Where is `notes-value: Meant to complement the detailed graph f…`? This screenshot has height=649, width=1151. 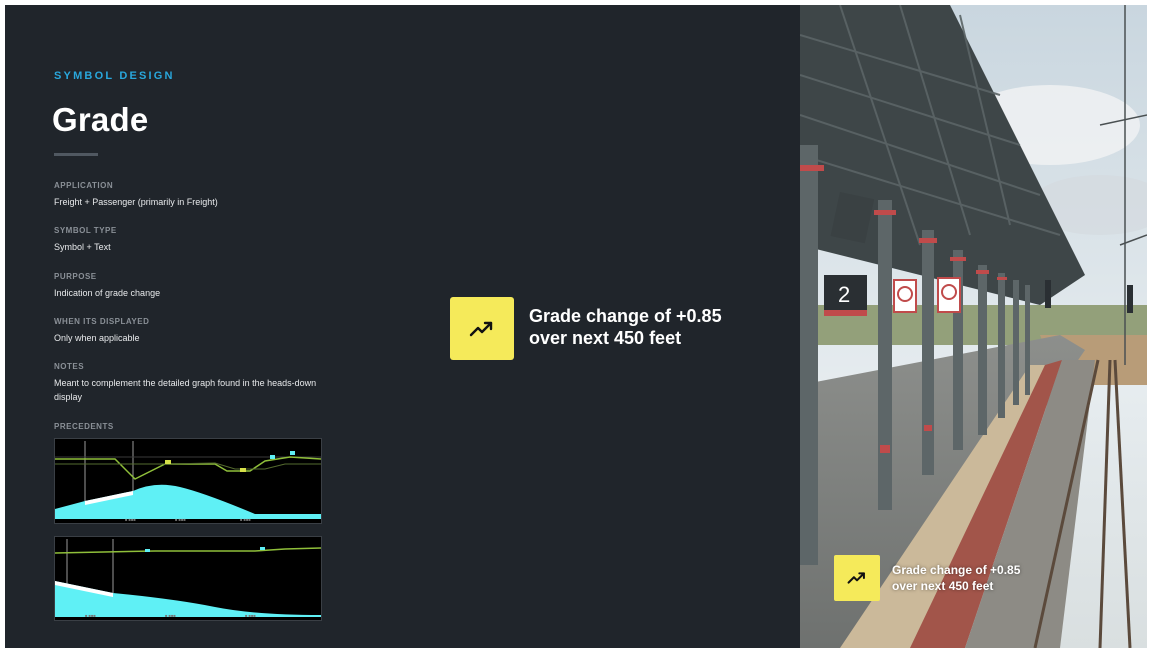
notes-value: Meant to complement the detailed graph f… is located at coordinates (185, 390).